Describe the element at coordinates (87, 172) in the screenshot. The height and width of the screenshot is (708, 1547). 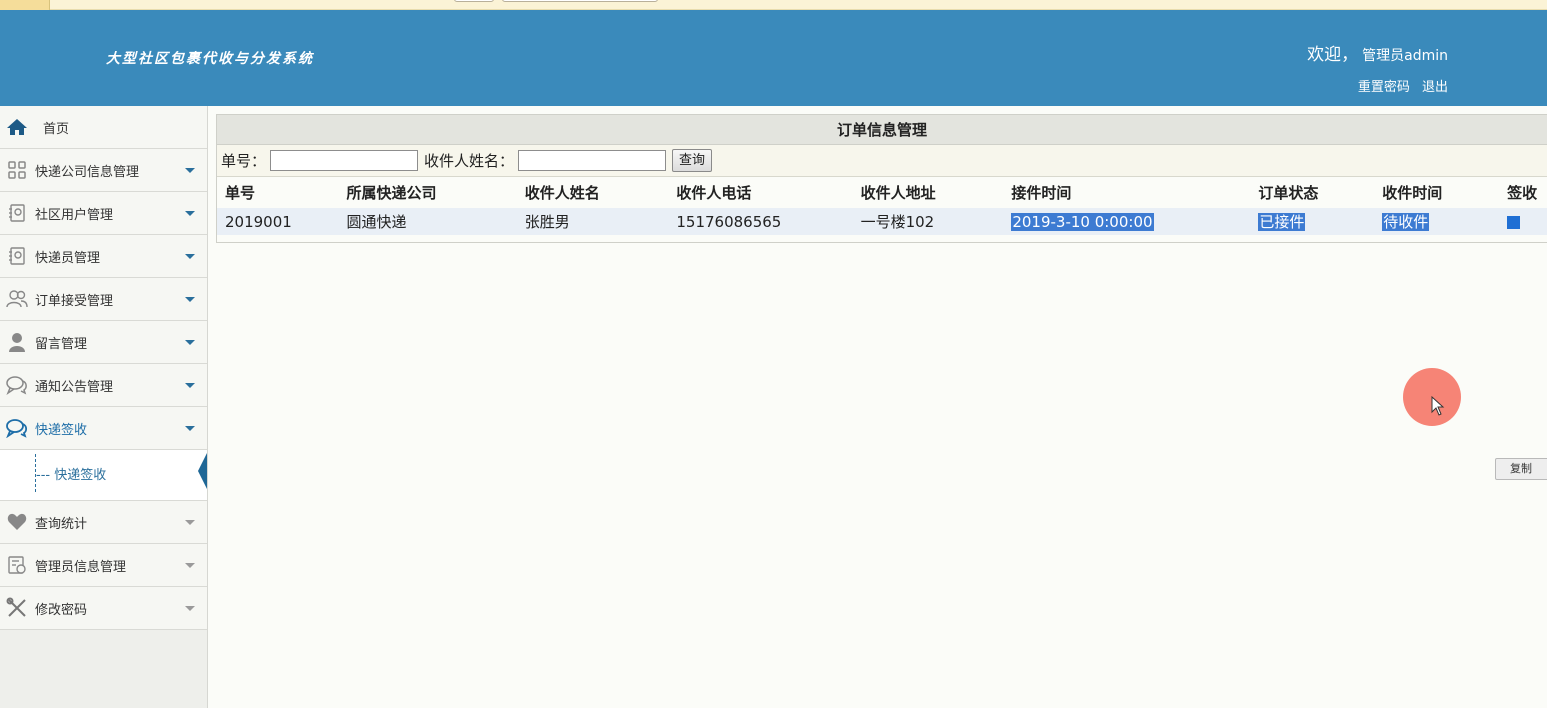
I see `sidebar-item-label: 快递公司信息管理` at that location.